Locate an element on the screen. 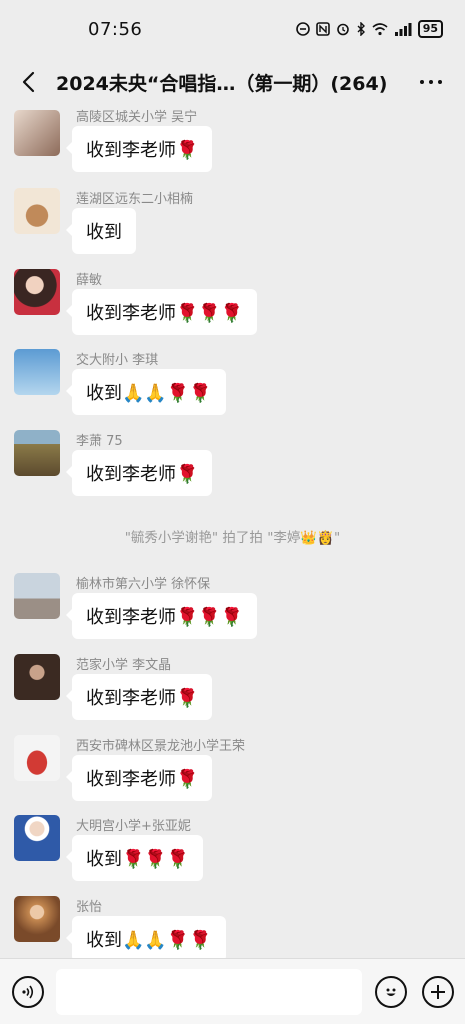 This screenshot has width=465, height=1024. chat-header: 2024未央“合唱指…（第一期）(264) is located at coordinates (232, 82).